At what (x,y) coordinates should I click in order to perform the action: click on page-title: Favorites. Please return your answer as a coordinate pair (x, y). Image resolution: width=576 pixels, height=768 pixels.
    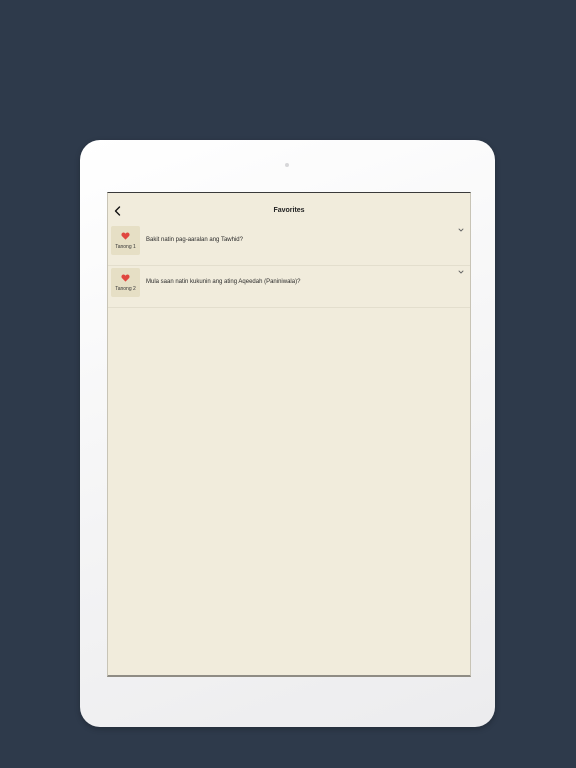
    Looking at the image, I should click on (289, 210).